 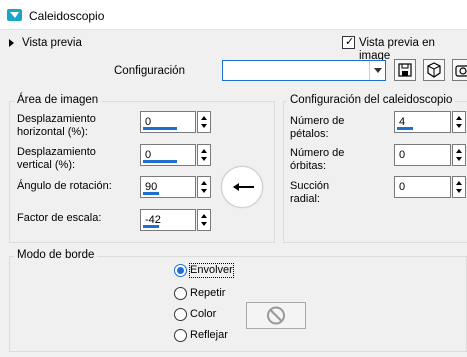 I want to click on petals-level-bar, so click(x=405, y=128).